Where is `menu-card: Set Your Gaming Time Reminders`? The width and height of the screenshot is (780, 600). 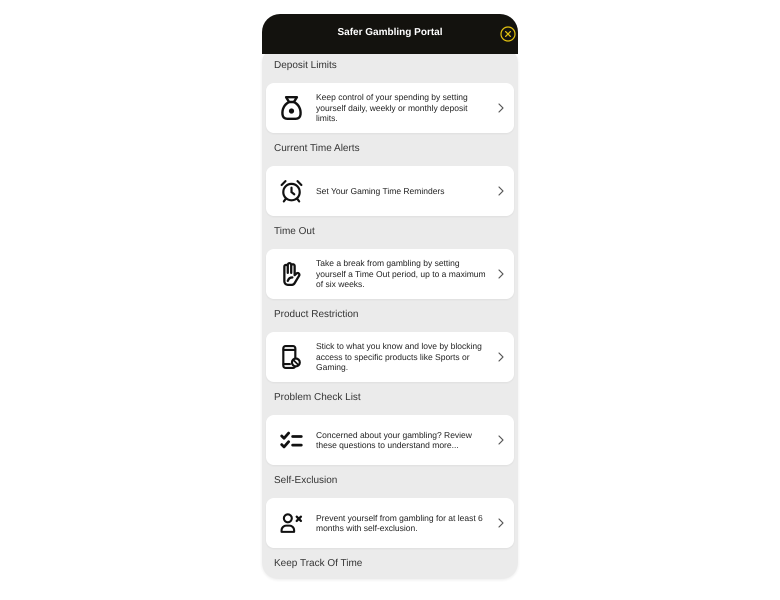 menu-card: Set Your Gaming Time Reminders is located at coordinates (390, 191).